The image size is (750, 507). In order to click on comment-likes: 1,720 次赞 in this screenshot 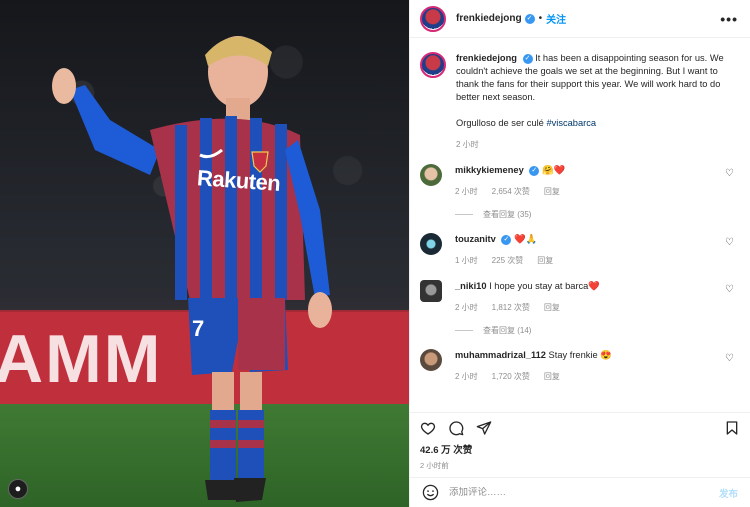, I will do `click(511, 377)`.